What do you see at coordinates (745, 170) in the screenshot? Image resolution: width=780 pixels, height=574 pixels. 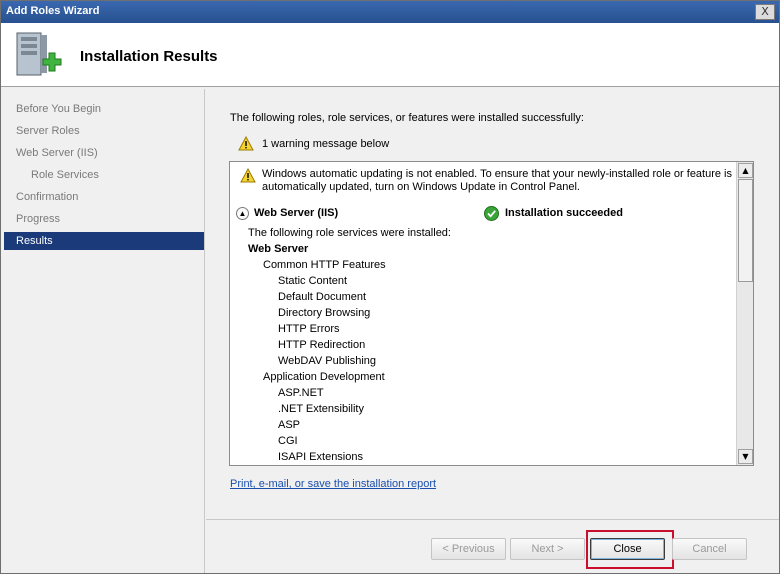 I see `scroll-up-arrow-icon: ▲` at bounding box center [745, 170].